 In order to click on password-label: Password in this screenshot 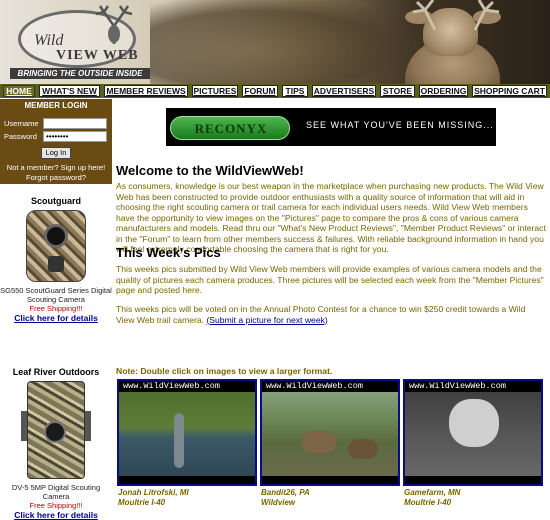, I will do `click(20, 136)`.